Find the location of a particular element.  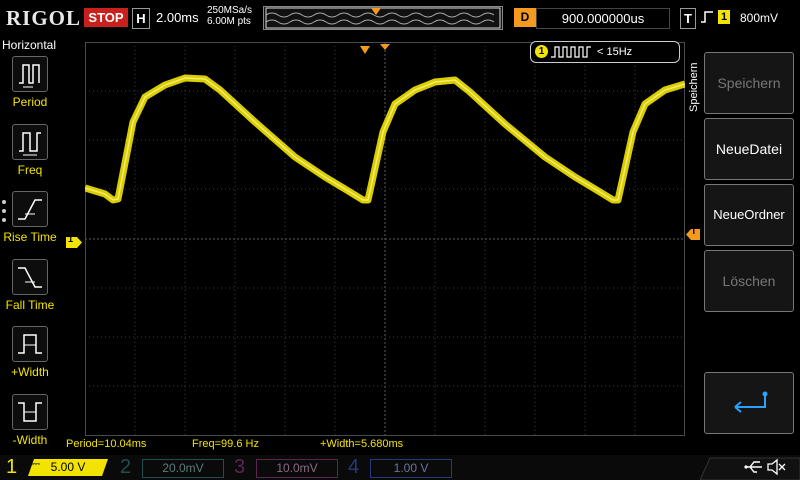

channel-2-number: 2 is located at coordinates (126, 467).